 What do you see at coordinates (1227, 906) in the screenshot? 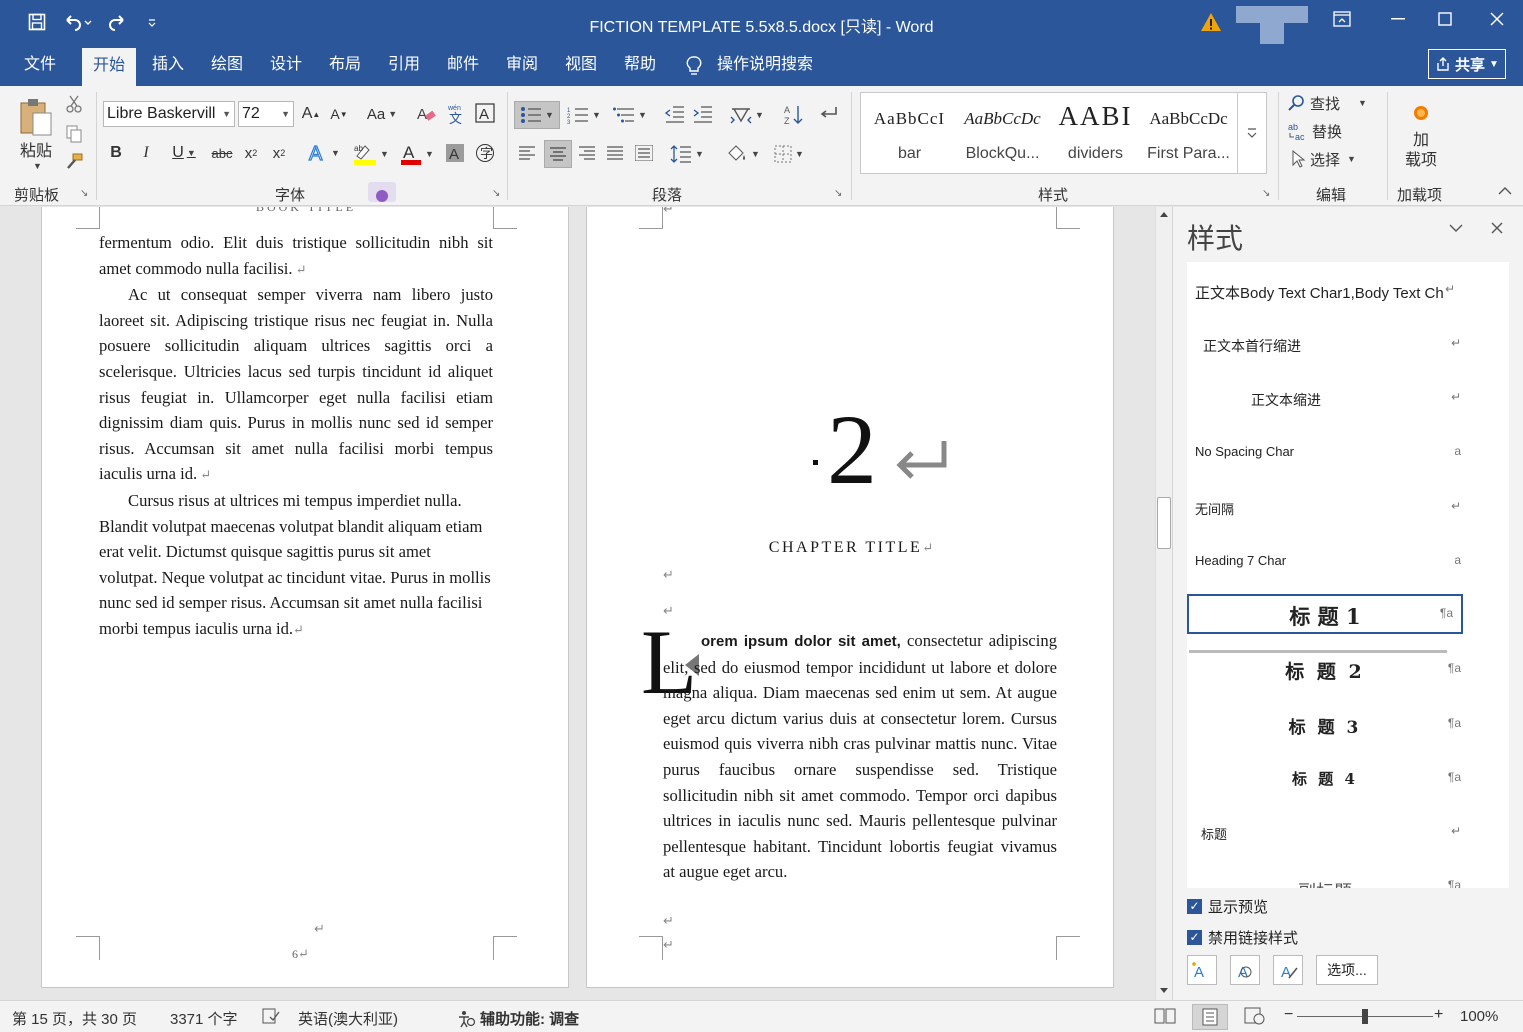
I see `show-preview-checkbox: ✓ 显示预览` at bounding box center [1227, 906].